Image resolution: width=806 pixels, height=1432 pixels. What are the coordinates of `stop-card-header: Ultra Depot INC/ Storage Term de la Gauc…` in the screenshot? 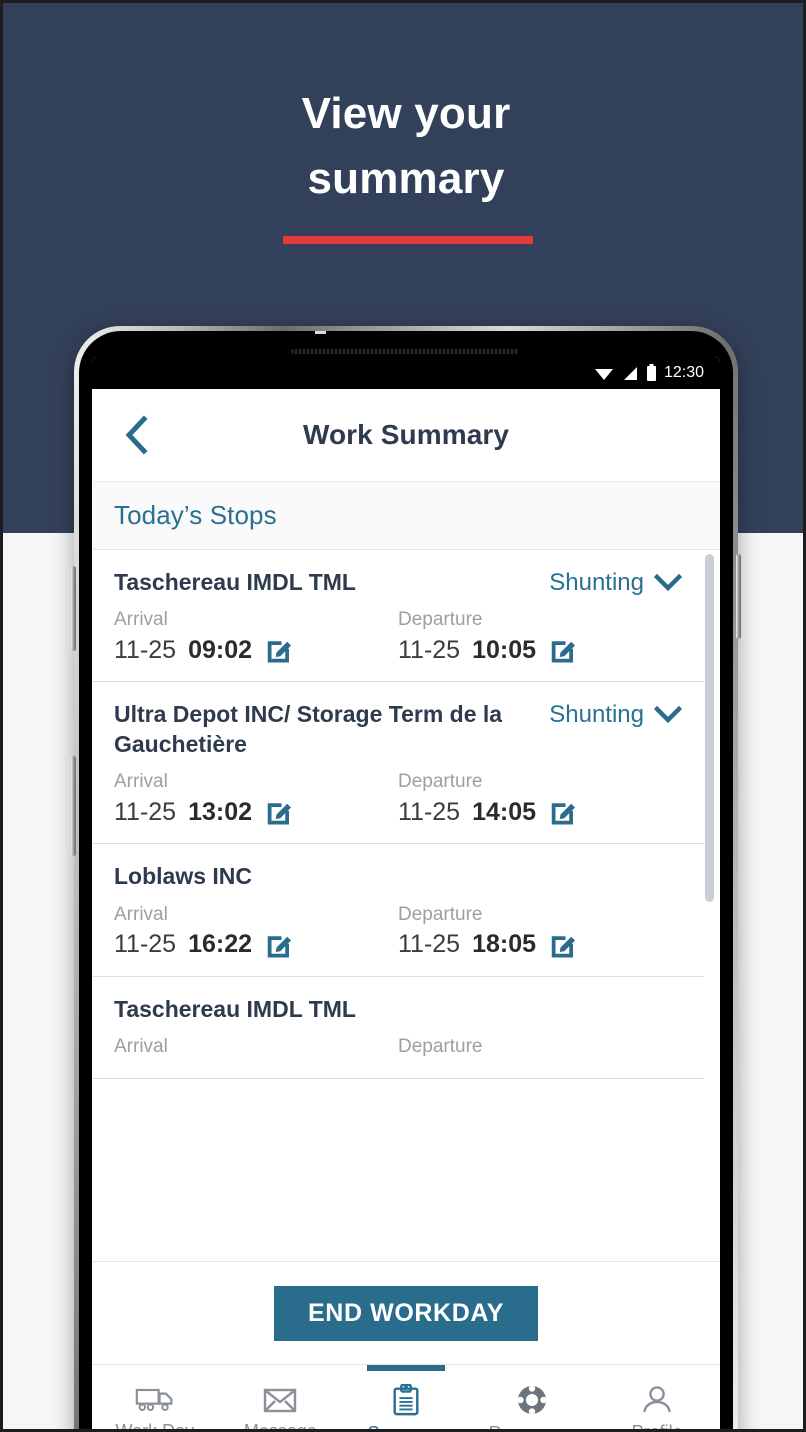 It's located at (398, 729).